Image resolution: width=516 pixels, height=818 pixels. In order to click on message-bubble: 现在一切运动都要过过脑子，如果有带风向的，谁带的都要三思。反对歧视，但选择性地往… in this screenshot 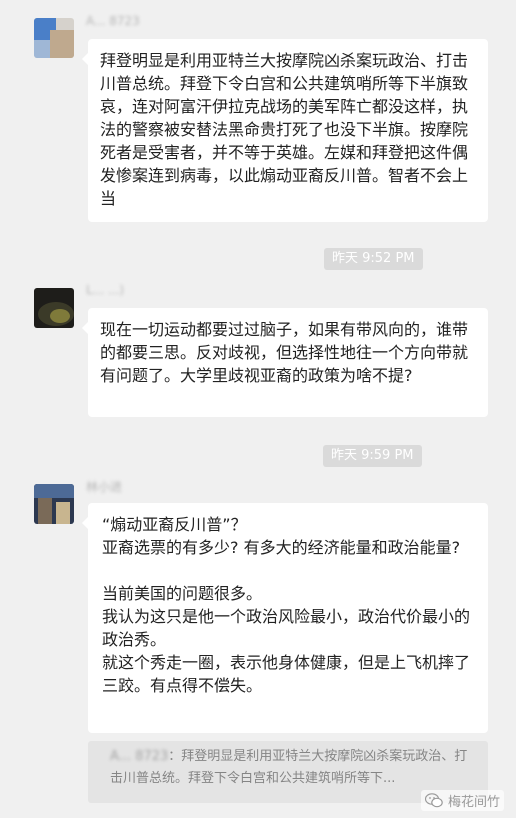, I will do `click(285, 362)`.